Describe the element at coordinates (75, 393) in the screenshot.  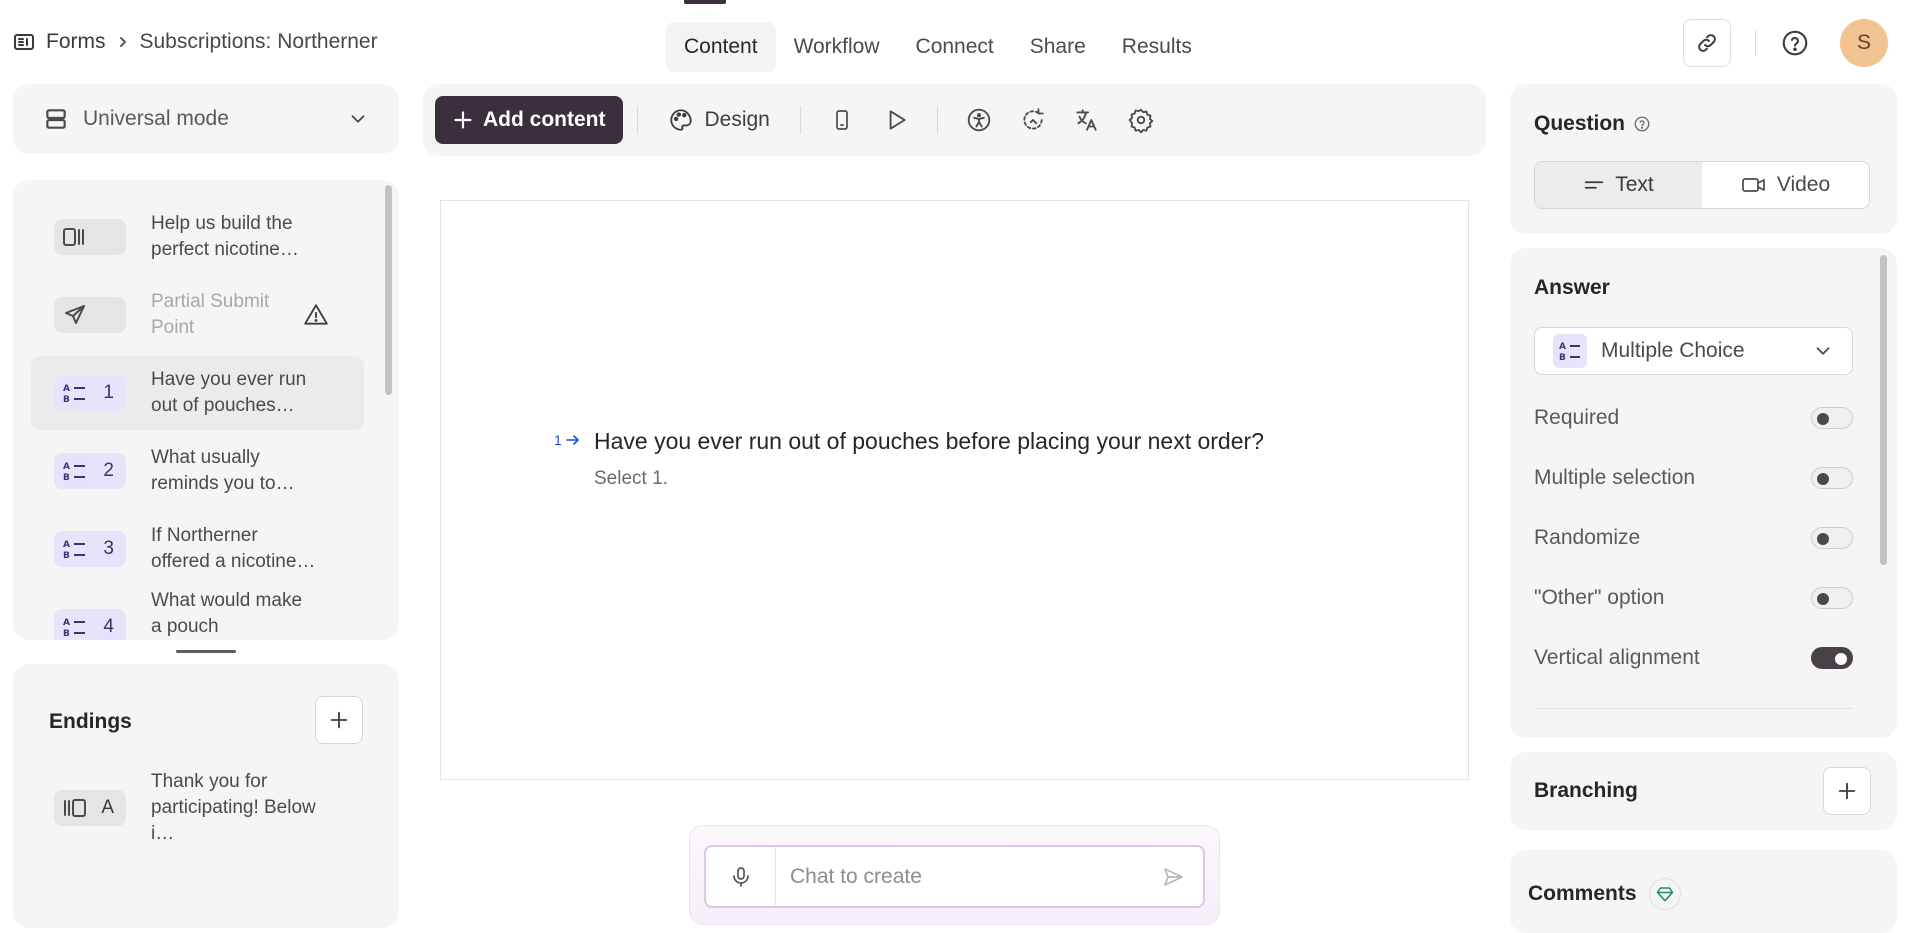
I see `multiple-choice-icon: AB` at that location.